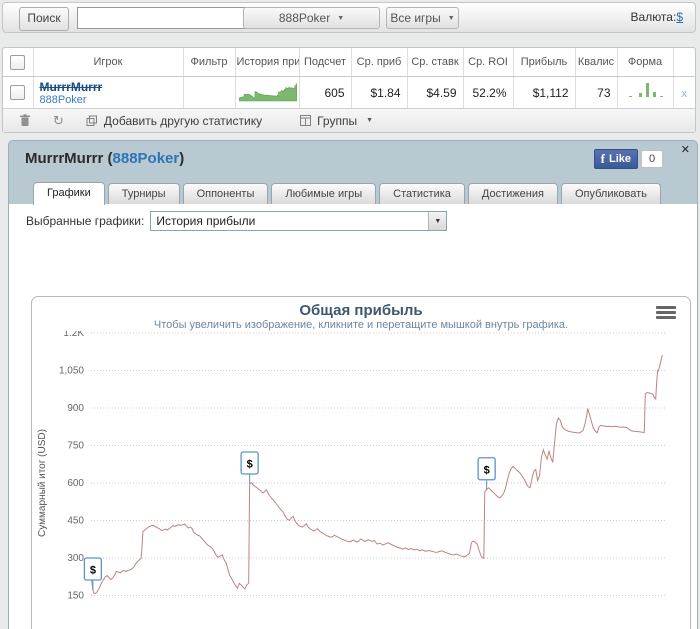 Image resolution: width=700 pixels, height=629 pixels. What do you see at coordinates (595, 92) in the screenshot?
I see `qualif-cell: 73` at bounding box center [595, 92].